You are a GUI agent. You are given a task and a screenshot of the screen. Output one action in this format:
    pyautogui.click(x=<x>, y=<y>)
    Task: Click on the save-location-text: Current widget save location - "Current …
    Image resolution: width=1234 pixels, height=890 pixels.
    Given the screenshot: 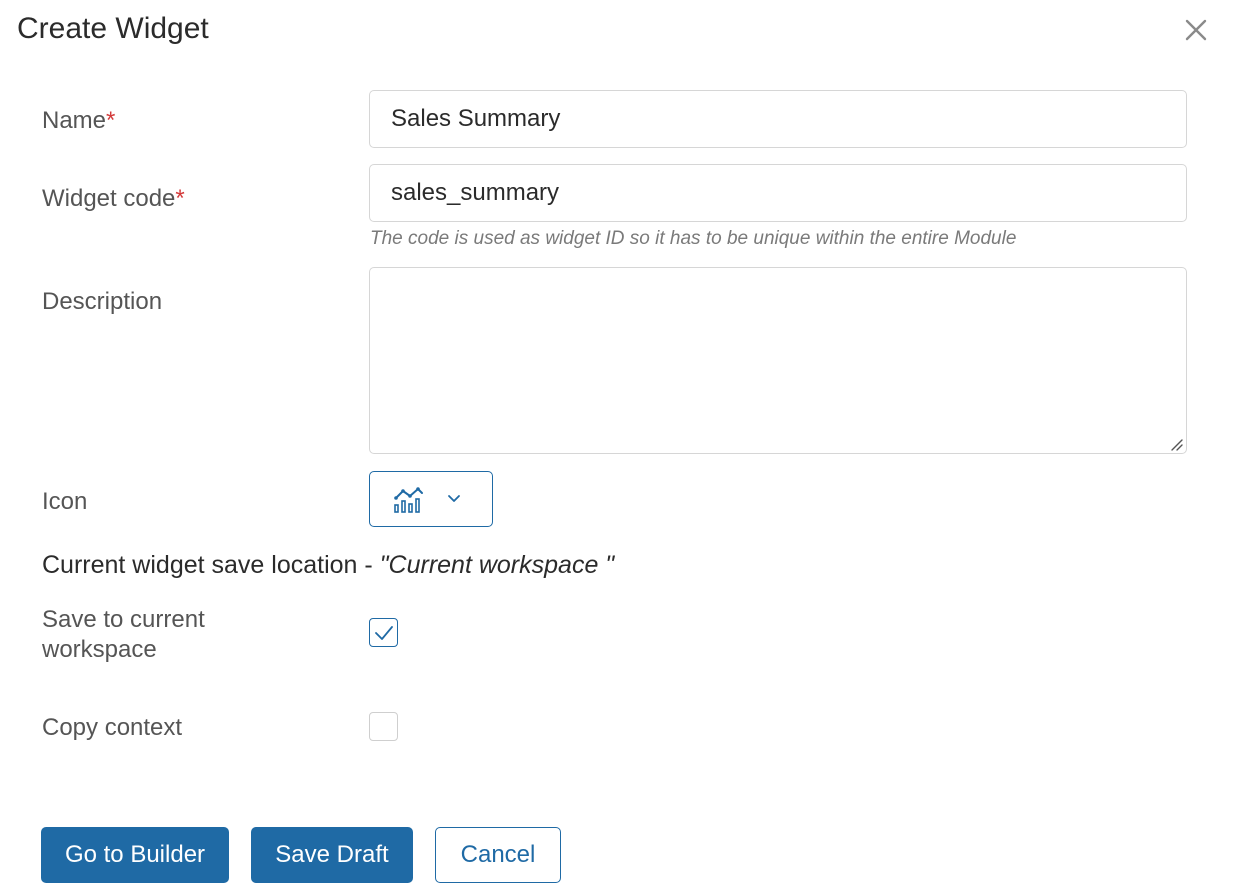 What is the action you would take?
    pyautogui.click(x=328, y=565)
    